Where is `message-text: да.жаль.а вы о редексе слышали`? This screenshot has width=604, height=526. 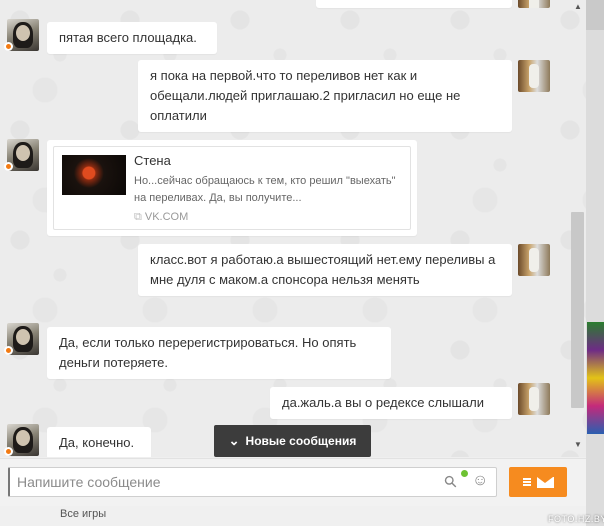 message-text: да.жаль.а вы о редексе слышали is located at coordinates (383, 402).